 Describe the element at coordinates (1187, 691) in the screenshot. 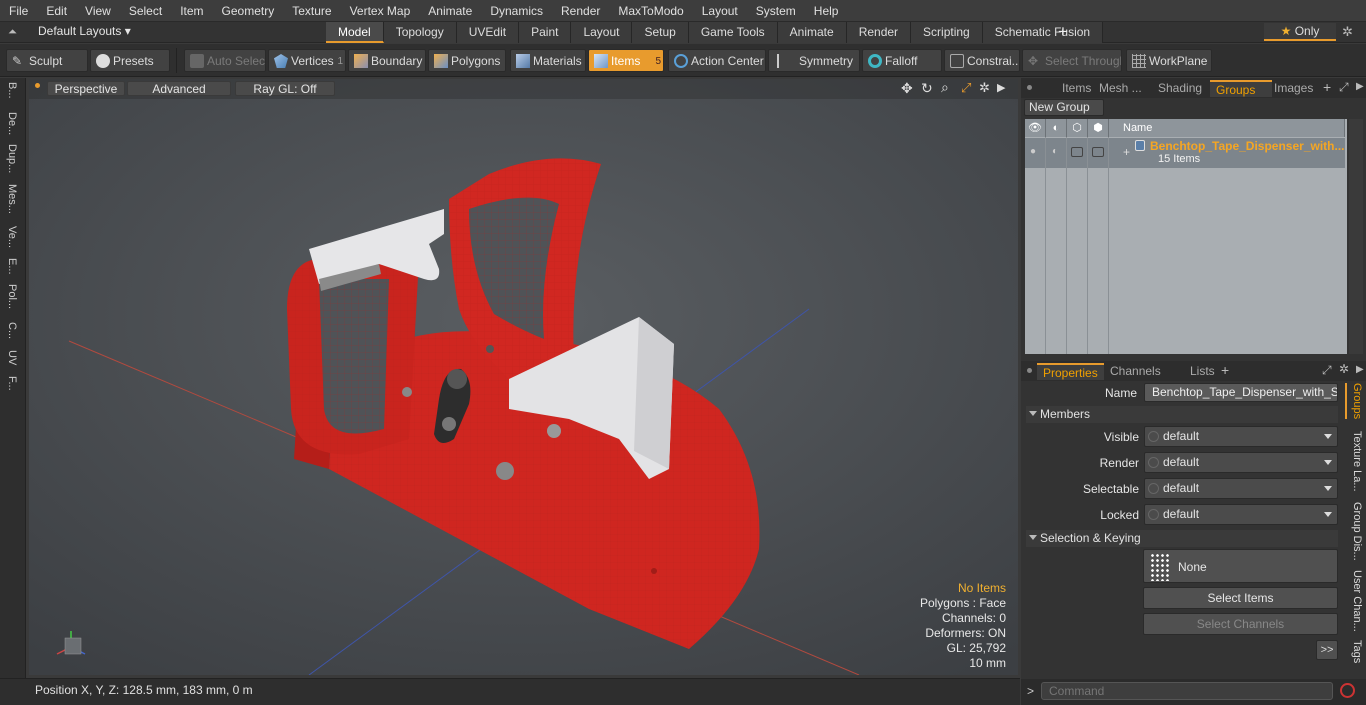

I see `command-input` at that location.